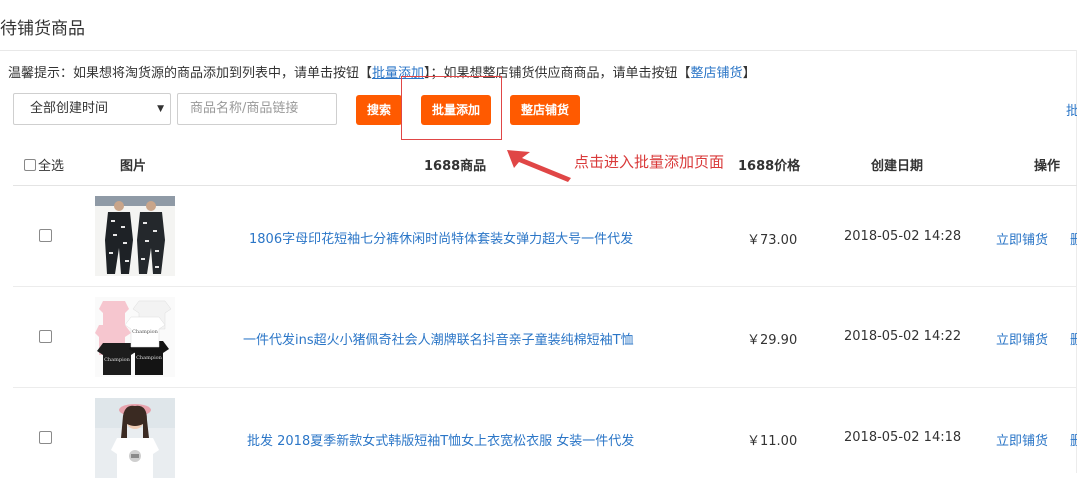  What do you see at coordinates (438, 338) in the screenshot?
I see `product-title-link: 一件代发ins超火小猪佩奇社会人潮牌联名抖音亲子童装纯棉短袖T恤` at bounding box center [438, 338].